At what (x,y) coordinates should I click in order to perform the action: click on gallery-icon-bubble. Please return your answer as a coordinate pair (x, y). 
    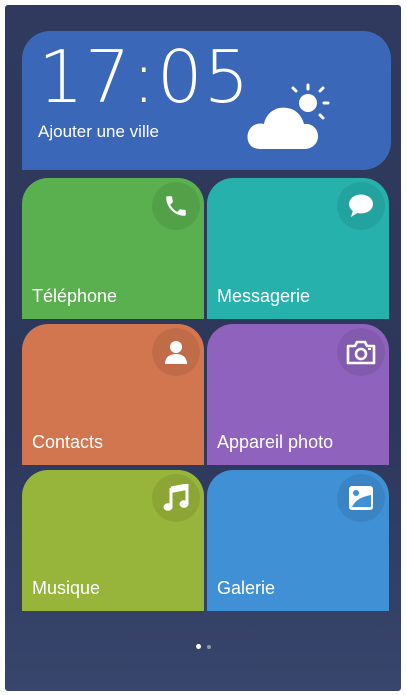
    Looking at the image, I should click on (361, 498).